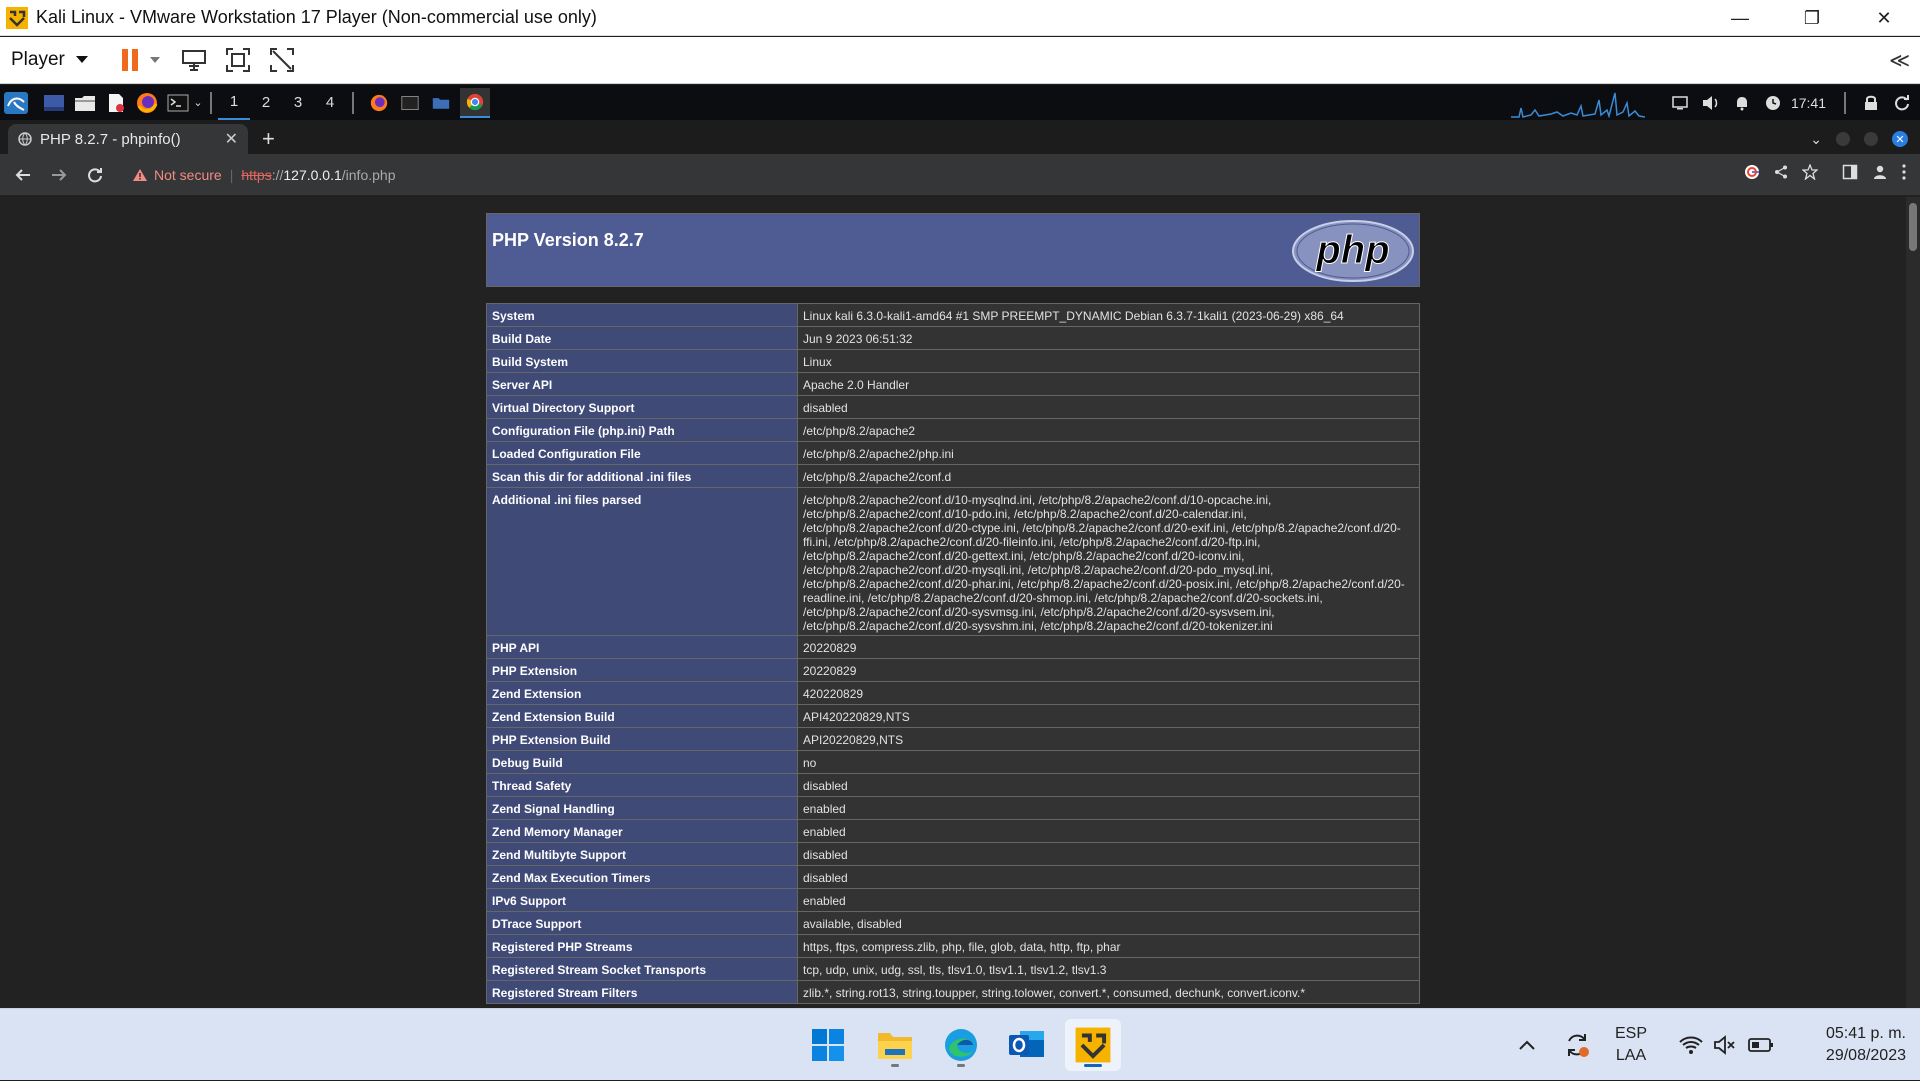 This screenshot has height=1081, width=1920. Describe the element at coordinates (1781, 174) in the screenshot. I see `share-icon` at that location.